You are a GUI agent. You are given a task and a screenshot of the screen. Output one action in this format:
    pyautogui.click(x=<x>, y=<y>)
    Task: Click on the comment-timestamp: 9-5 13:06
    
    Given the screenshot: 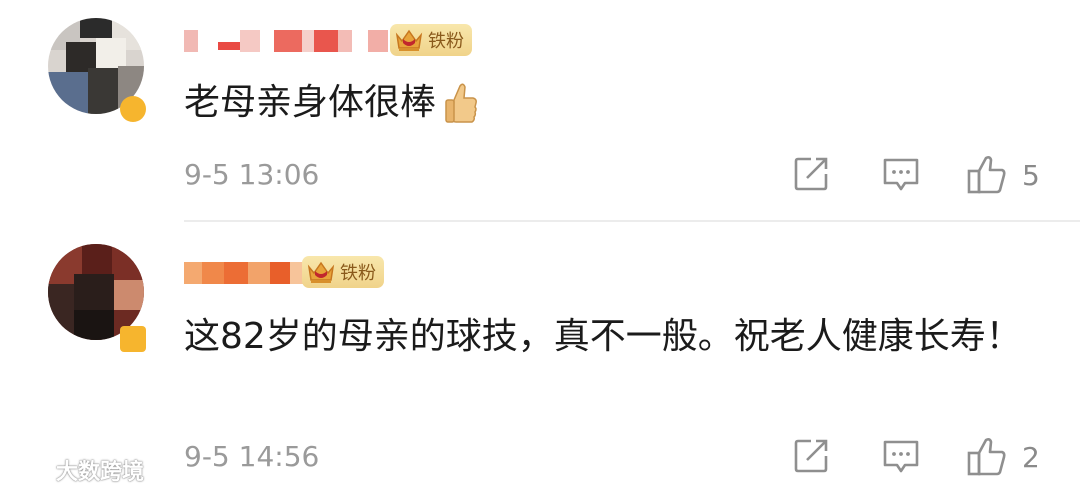 What is the action you would take?
    pyautogui.click(x=252, y=174)
    